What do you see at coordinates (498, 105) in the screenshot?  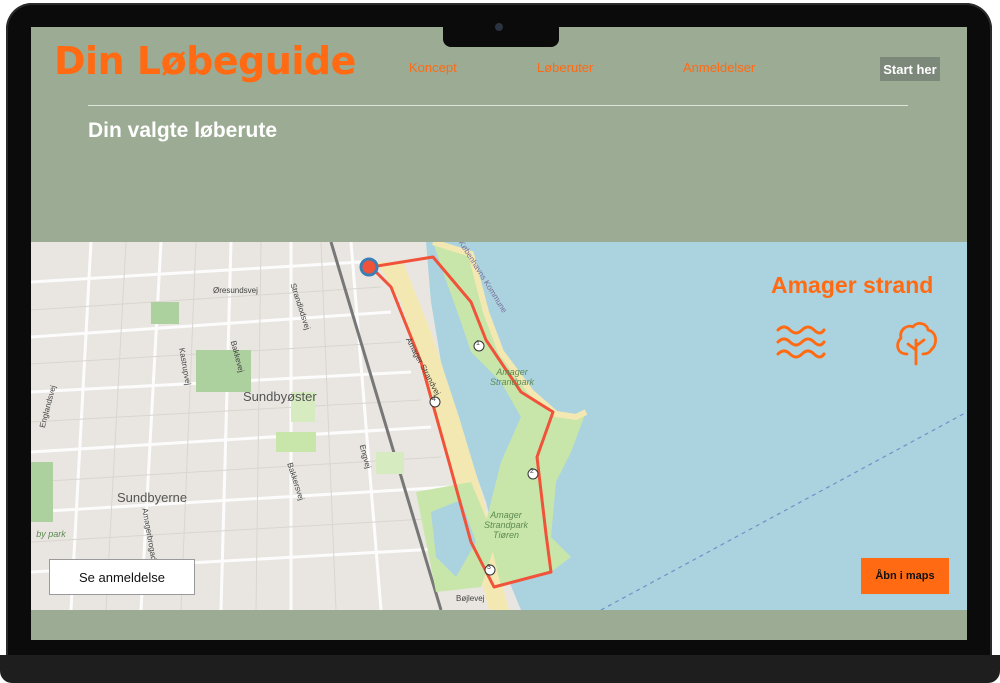 I see `header-divider` at bounding box center [498, 105].